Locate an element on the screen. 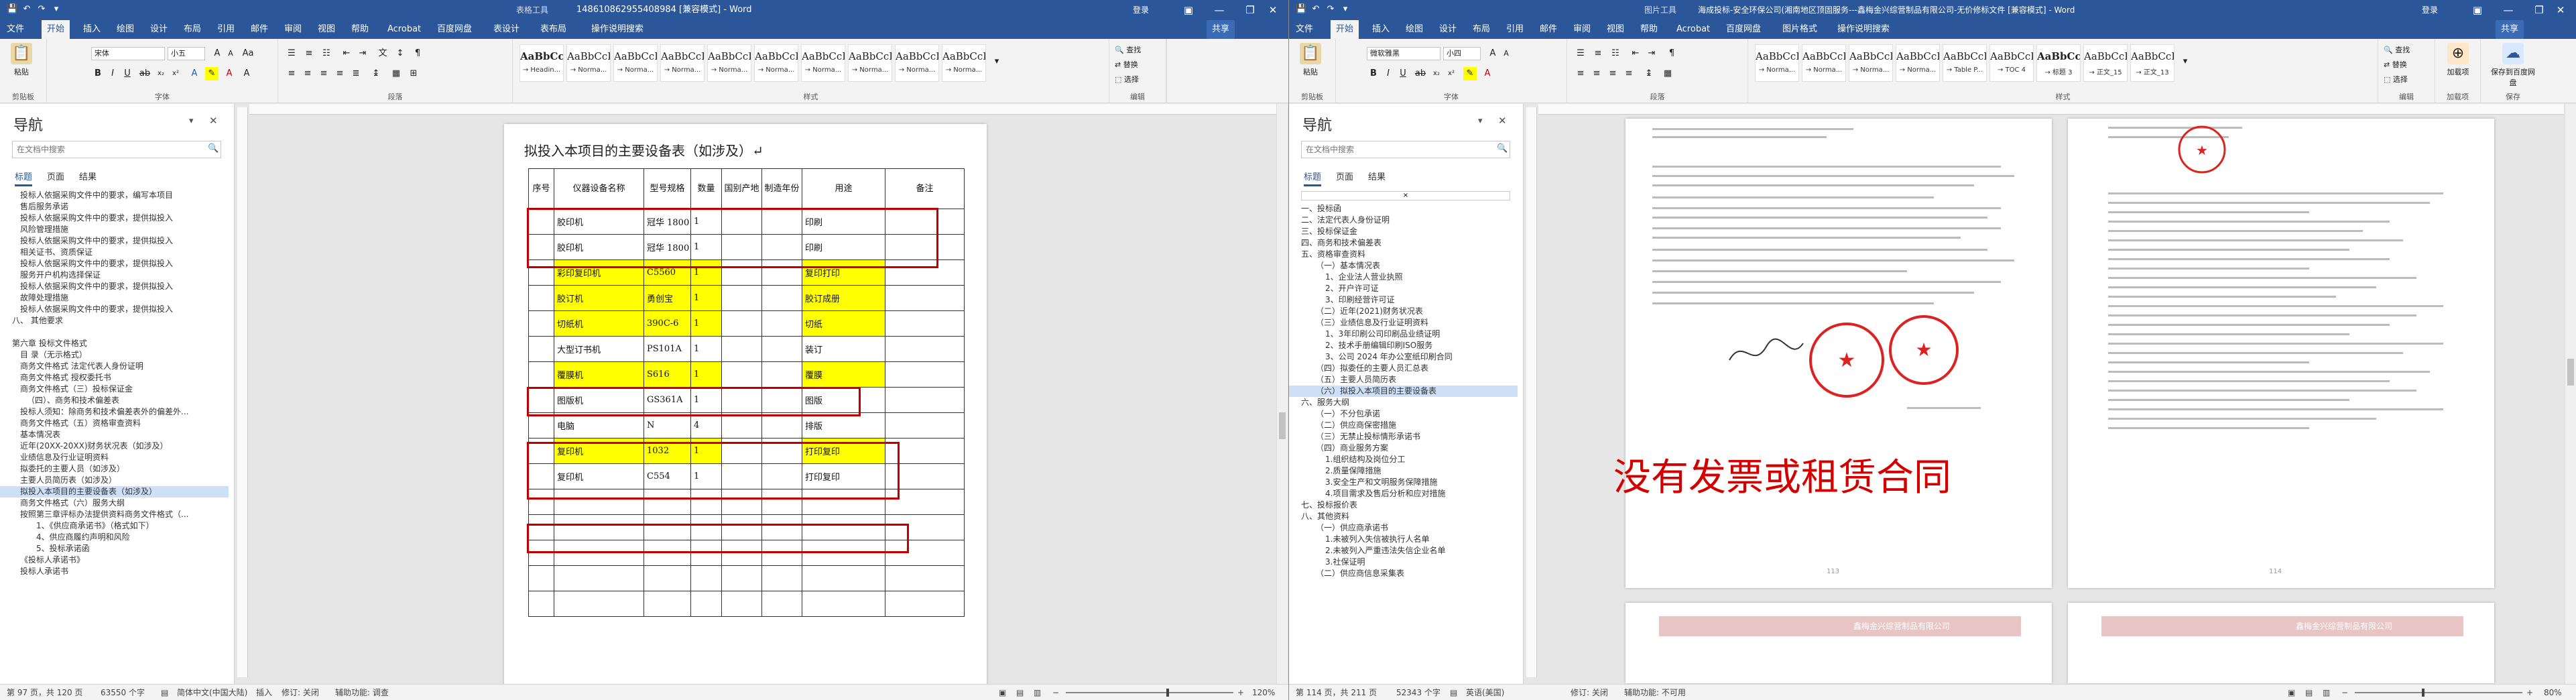 Image resolution: width=2576 pixels, height=700 pixels. chinese-layout-icon: 文 is located at coordinates (382, 53).